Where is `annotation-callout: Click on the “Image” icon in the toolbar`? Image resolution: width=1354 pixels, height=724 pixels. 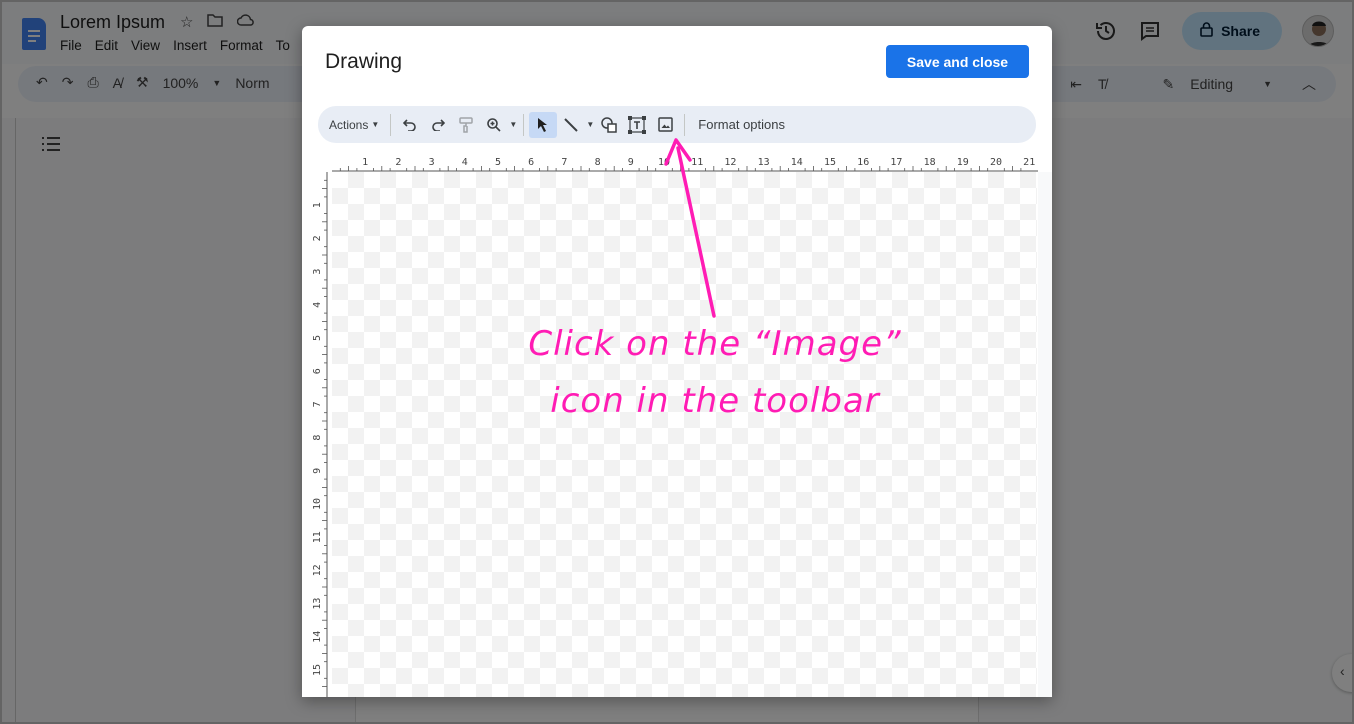 annotation-callout: Click on the “Image” icon in the toolbar is located at coordinates (715, 373).